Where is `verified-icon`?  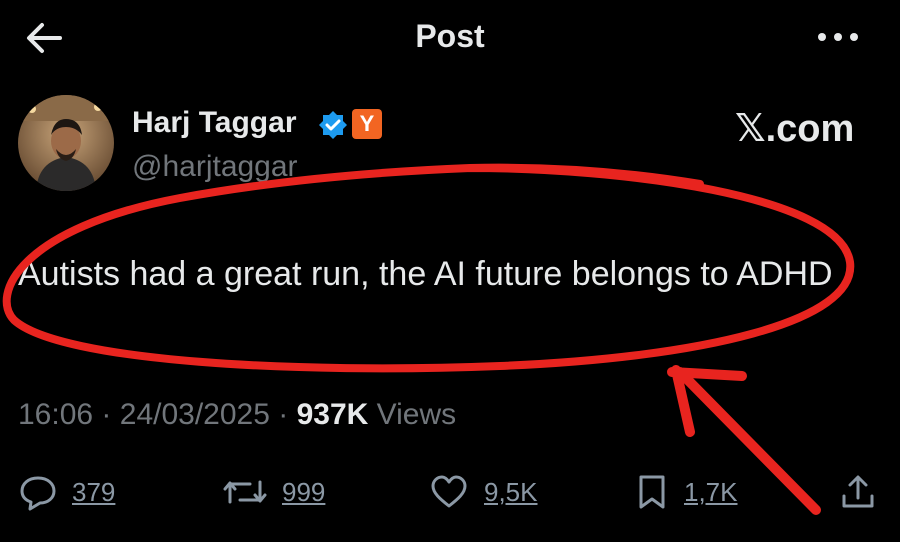
verified-icon is located at coordinates (333, 125).